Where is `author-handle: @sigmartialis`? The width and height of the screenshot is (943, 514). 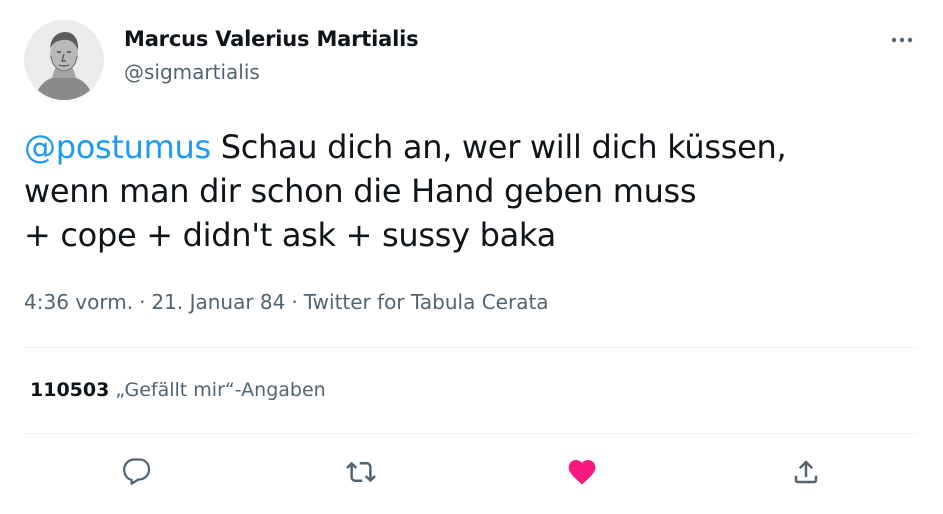
author-handle: @sigmartialis is located at coordinates (192, 72).